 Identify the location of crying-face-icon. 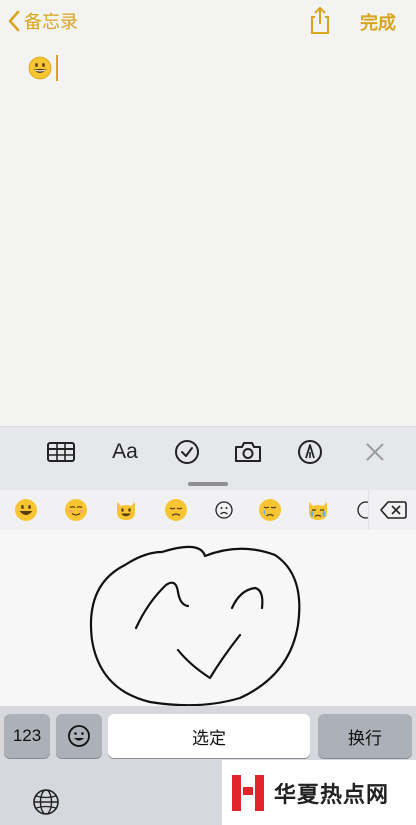
(270, 510).